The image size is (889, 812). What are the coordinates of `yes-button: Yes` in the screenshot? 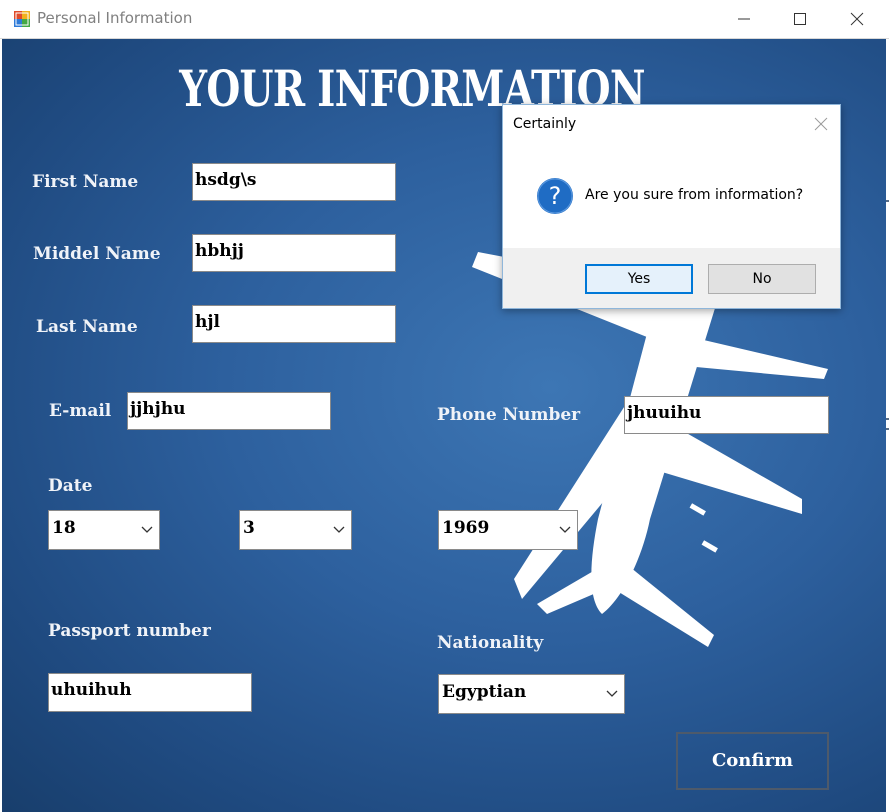 It's located at (639, 279).